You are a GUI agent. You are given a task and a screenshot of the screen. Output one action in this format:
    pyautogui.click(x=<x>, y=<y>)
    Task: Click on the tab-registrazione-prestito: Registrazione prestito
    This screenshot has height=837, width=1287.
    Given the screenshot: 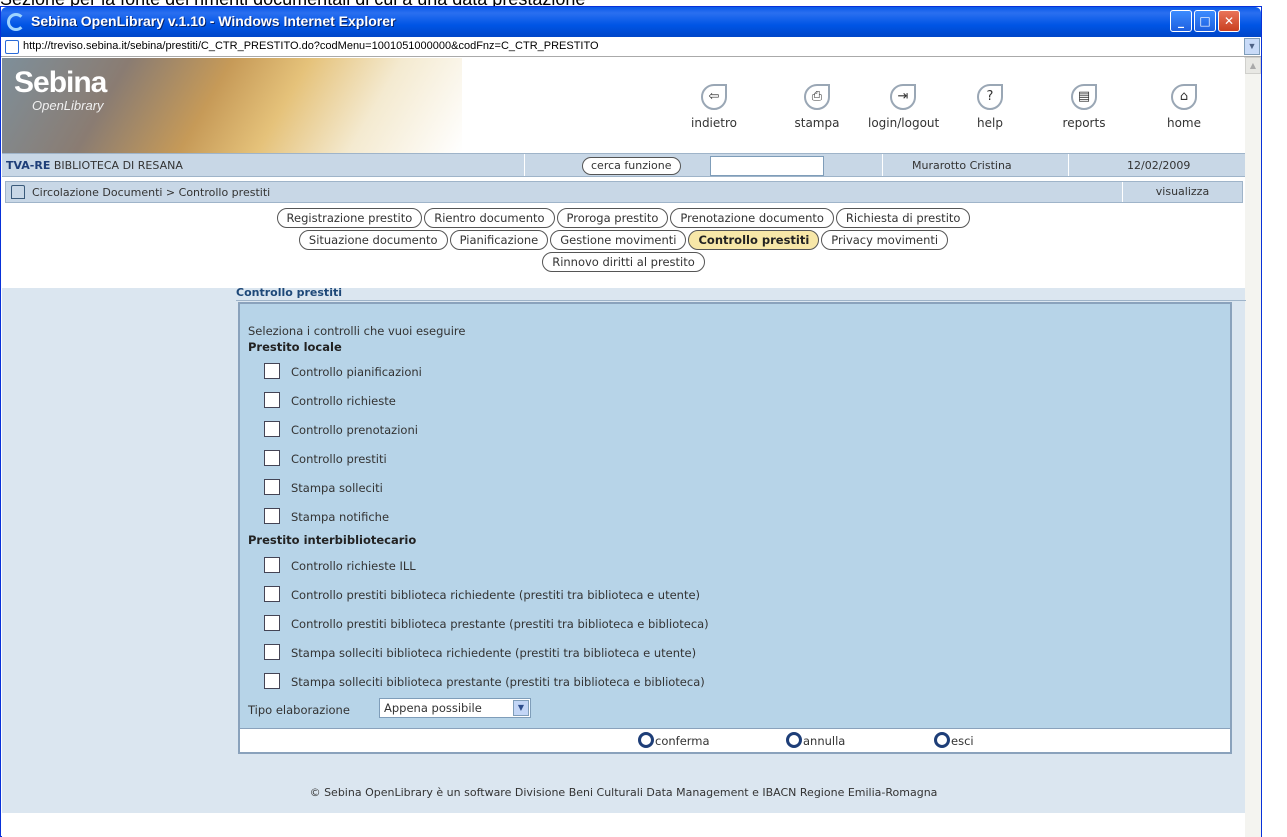 What is the action you would take?
    pyautogui.click(x=349, y=218)
    